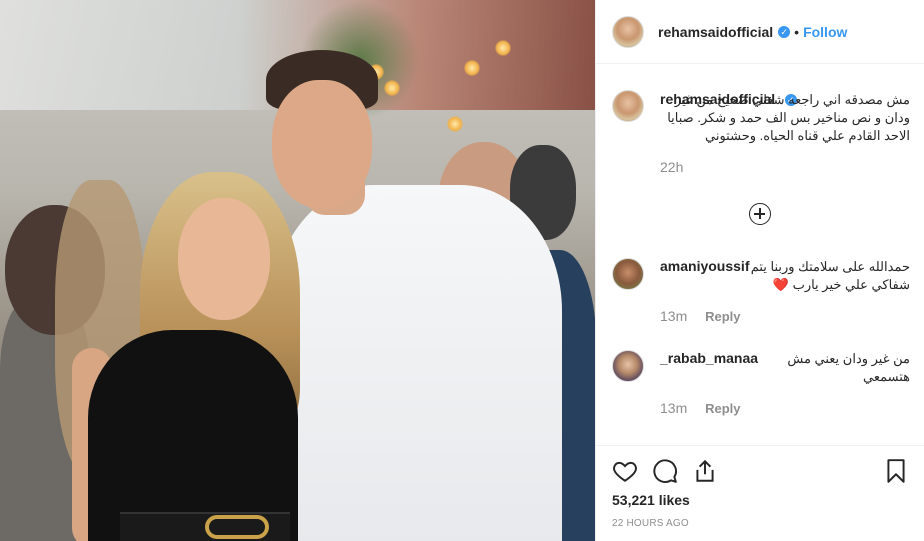 The image size is (924, 541). I want to click on post-header: rehamsaidofficial ✓ • Follow, so click(760, 32).